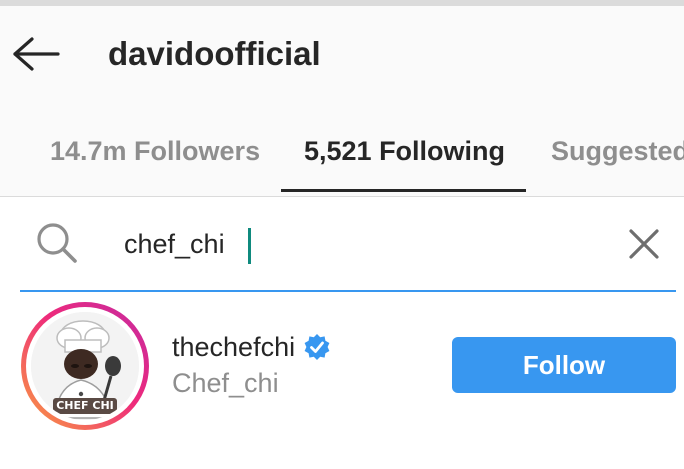 This screenshot has width=684, height=469. I want to click on arrow-left-icon, so click(36, 54).